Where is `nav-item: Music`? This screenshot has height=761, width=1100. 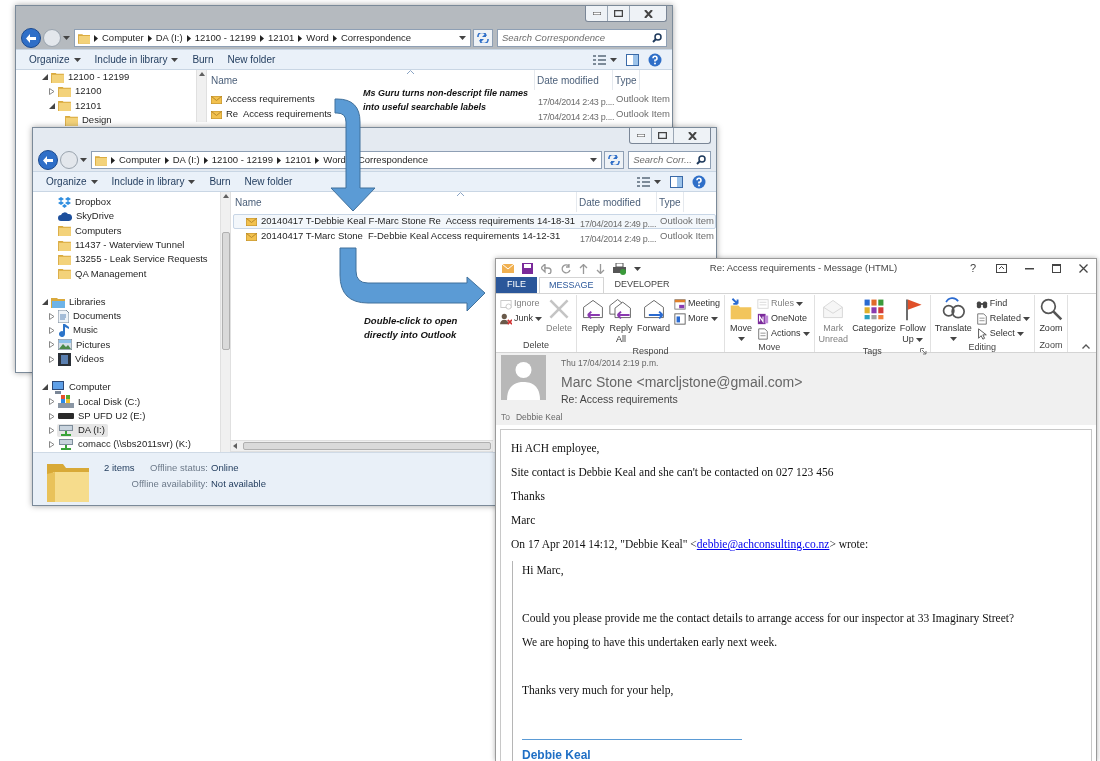
nav-item: Music is located at coordinates (79, 330).